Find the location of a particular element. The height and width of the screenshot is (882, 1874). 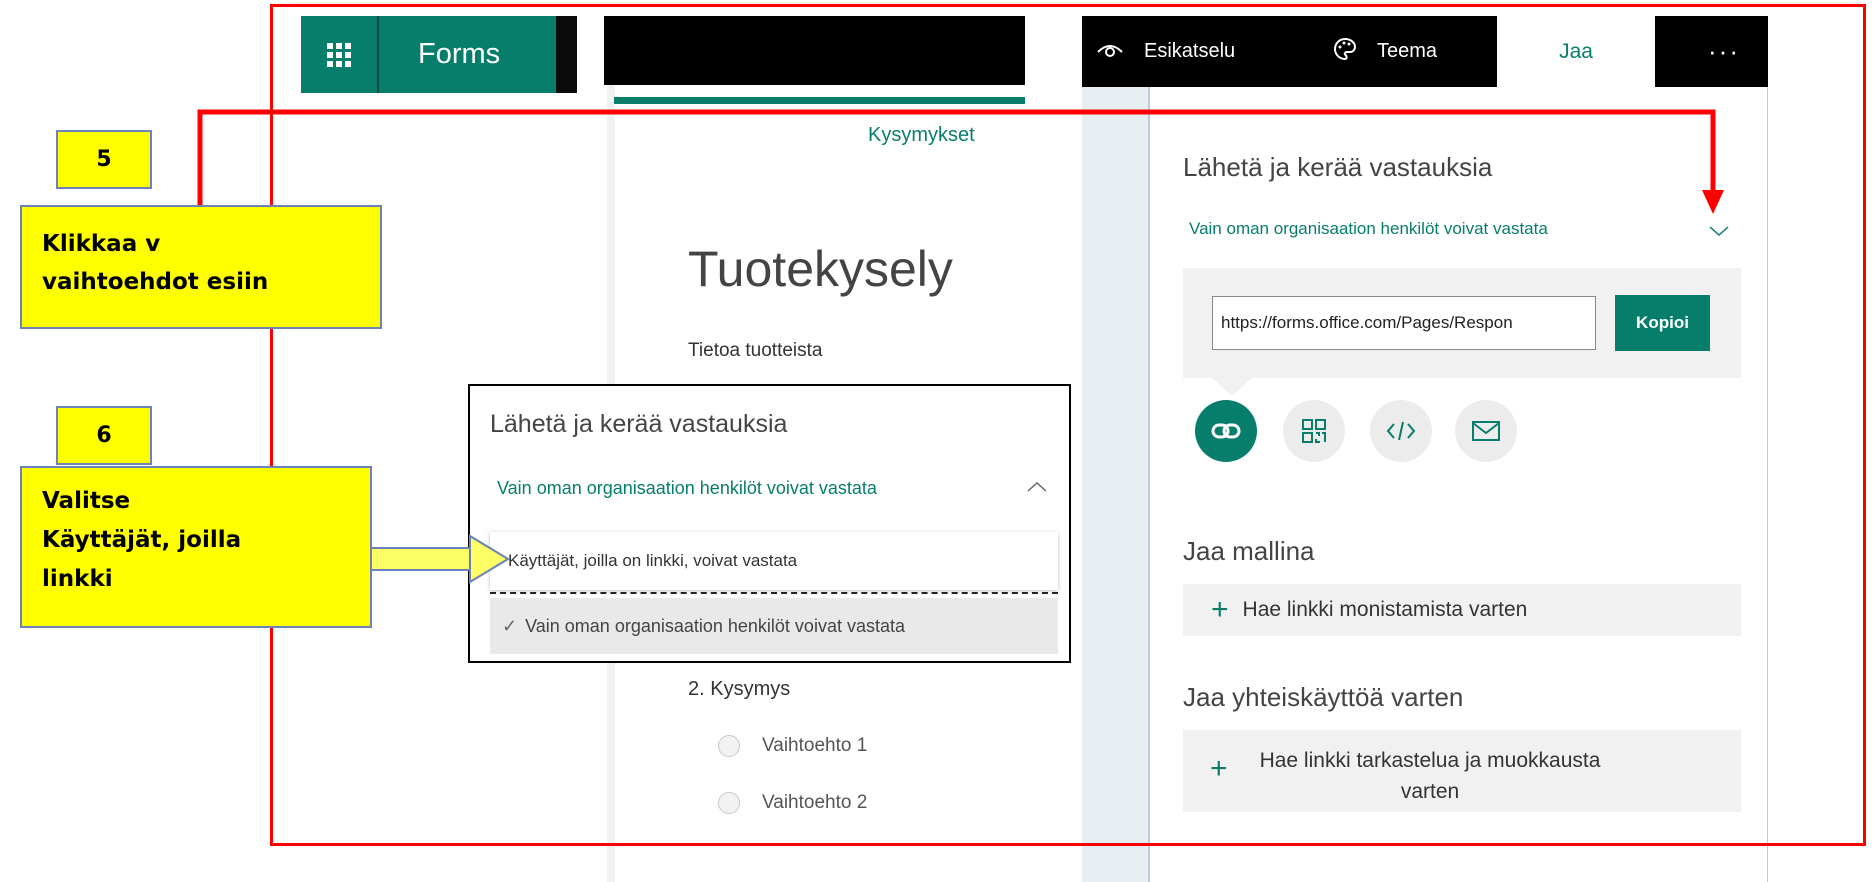

step-5-badge: 5 is located at coordinates (104, 159).